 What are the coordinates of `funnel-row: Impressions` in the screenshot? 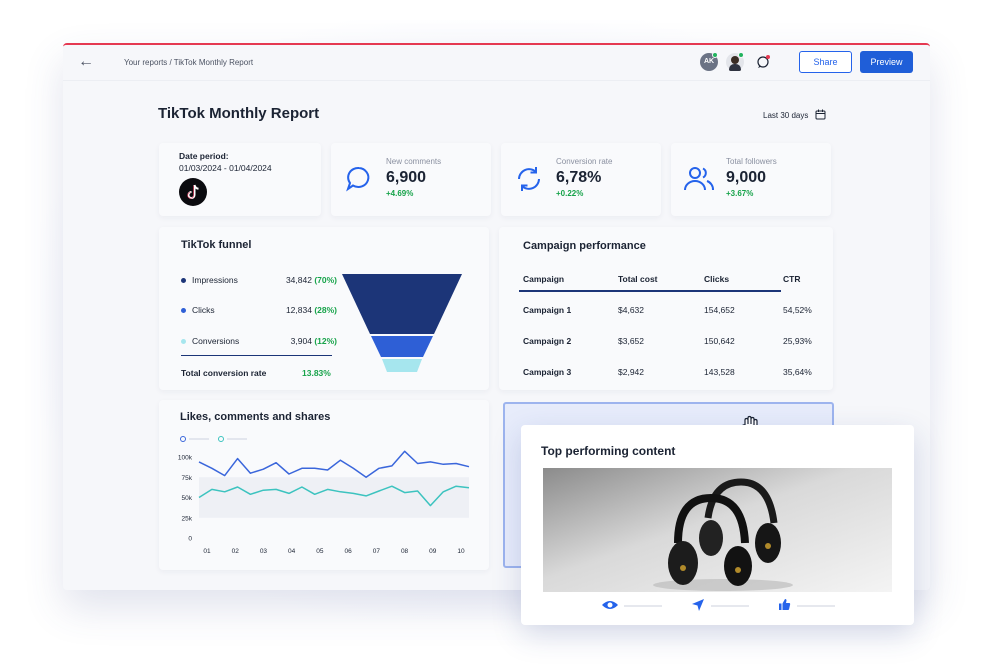 It's located at (209, 280).